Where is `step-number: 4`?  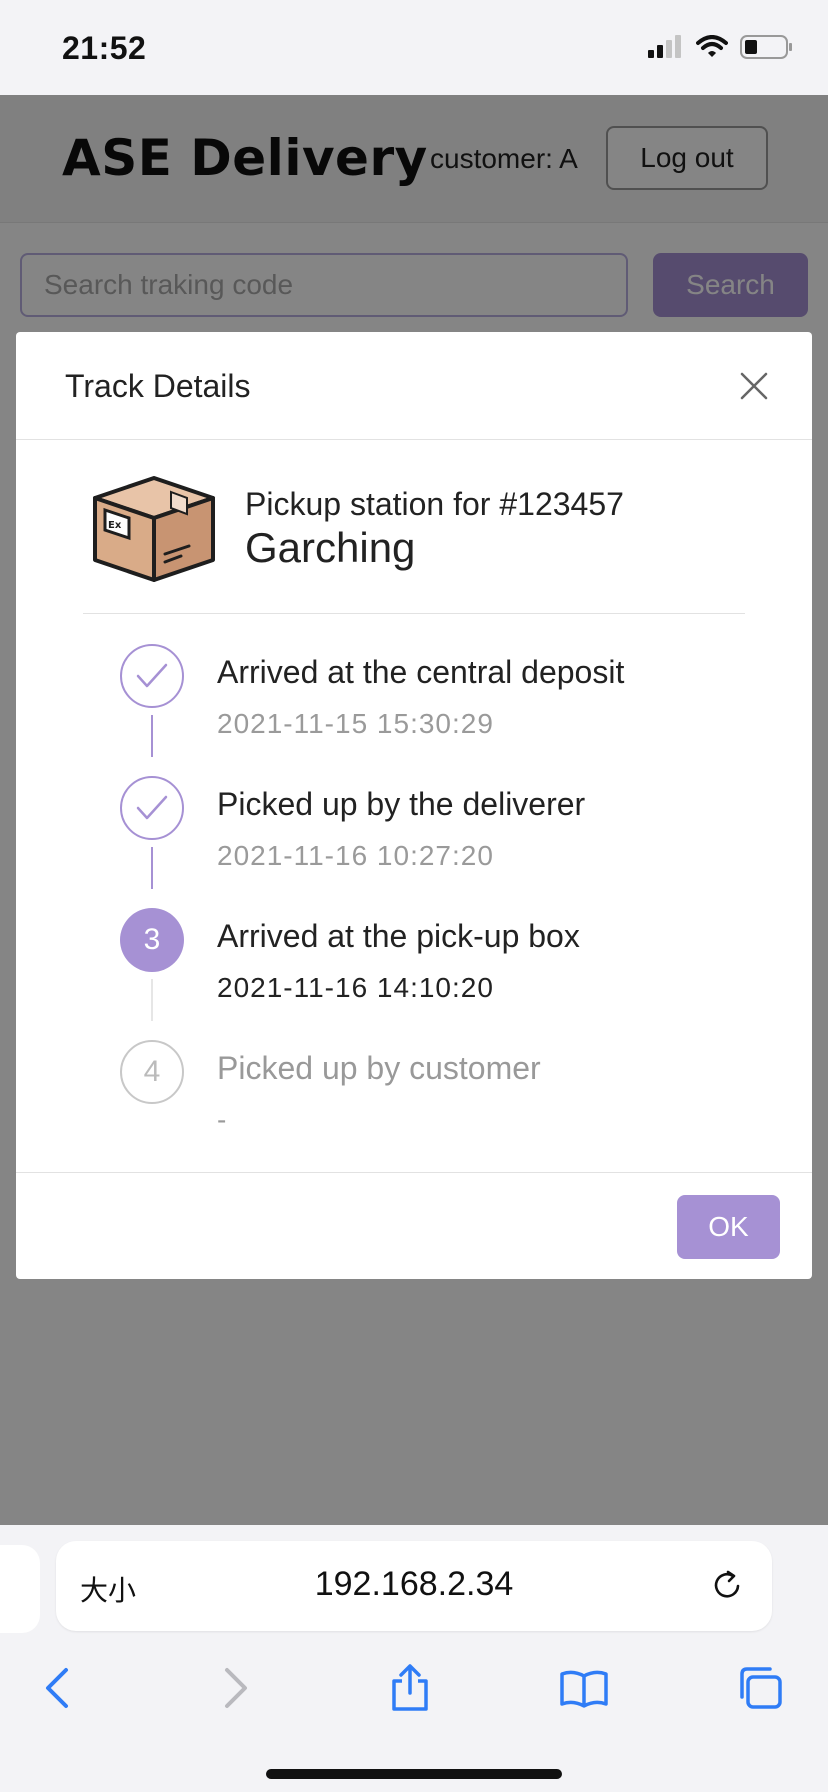
step-number: 4 is located at coordinates (152, 1072).